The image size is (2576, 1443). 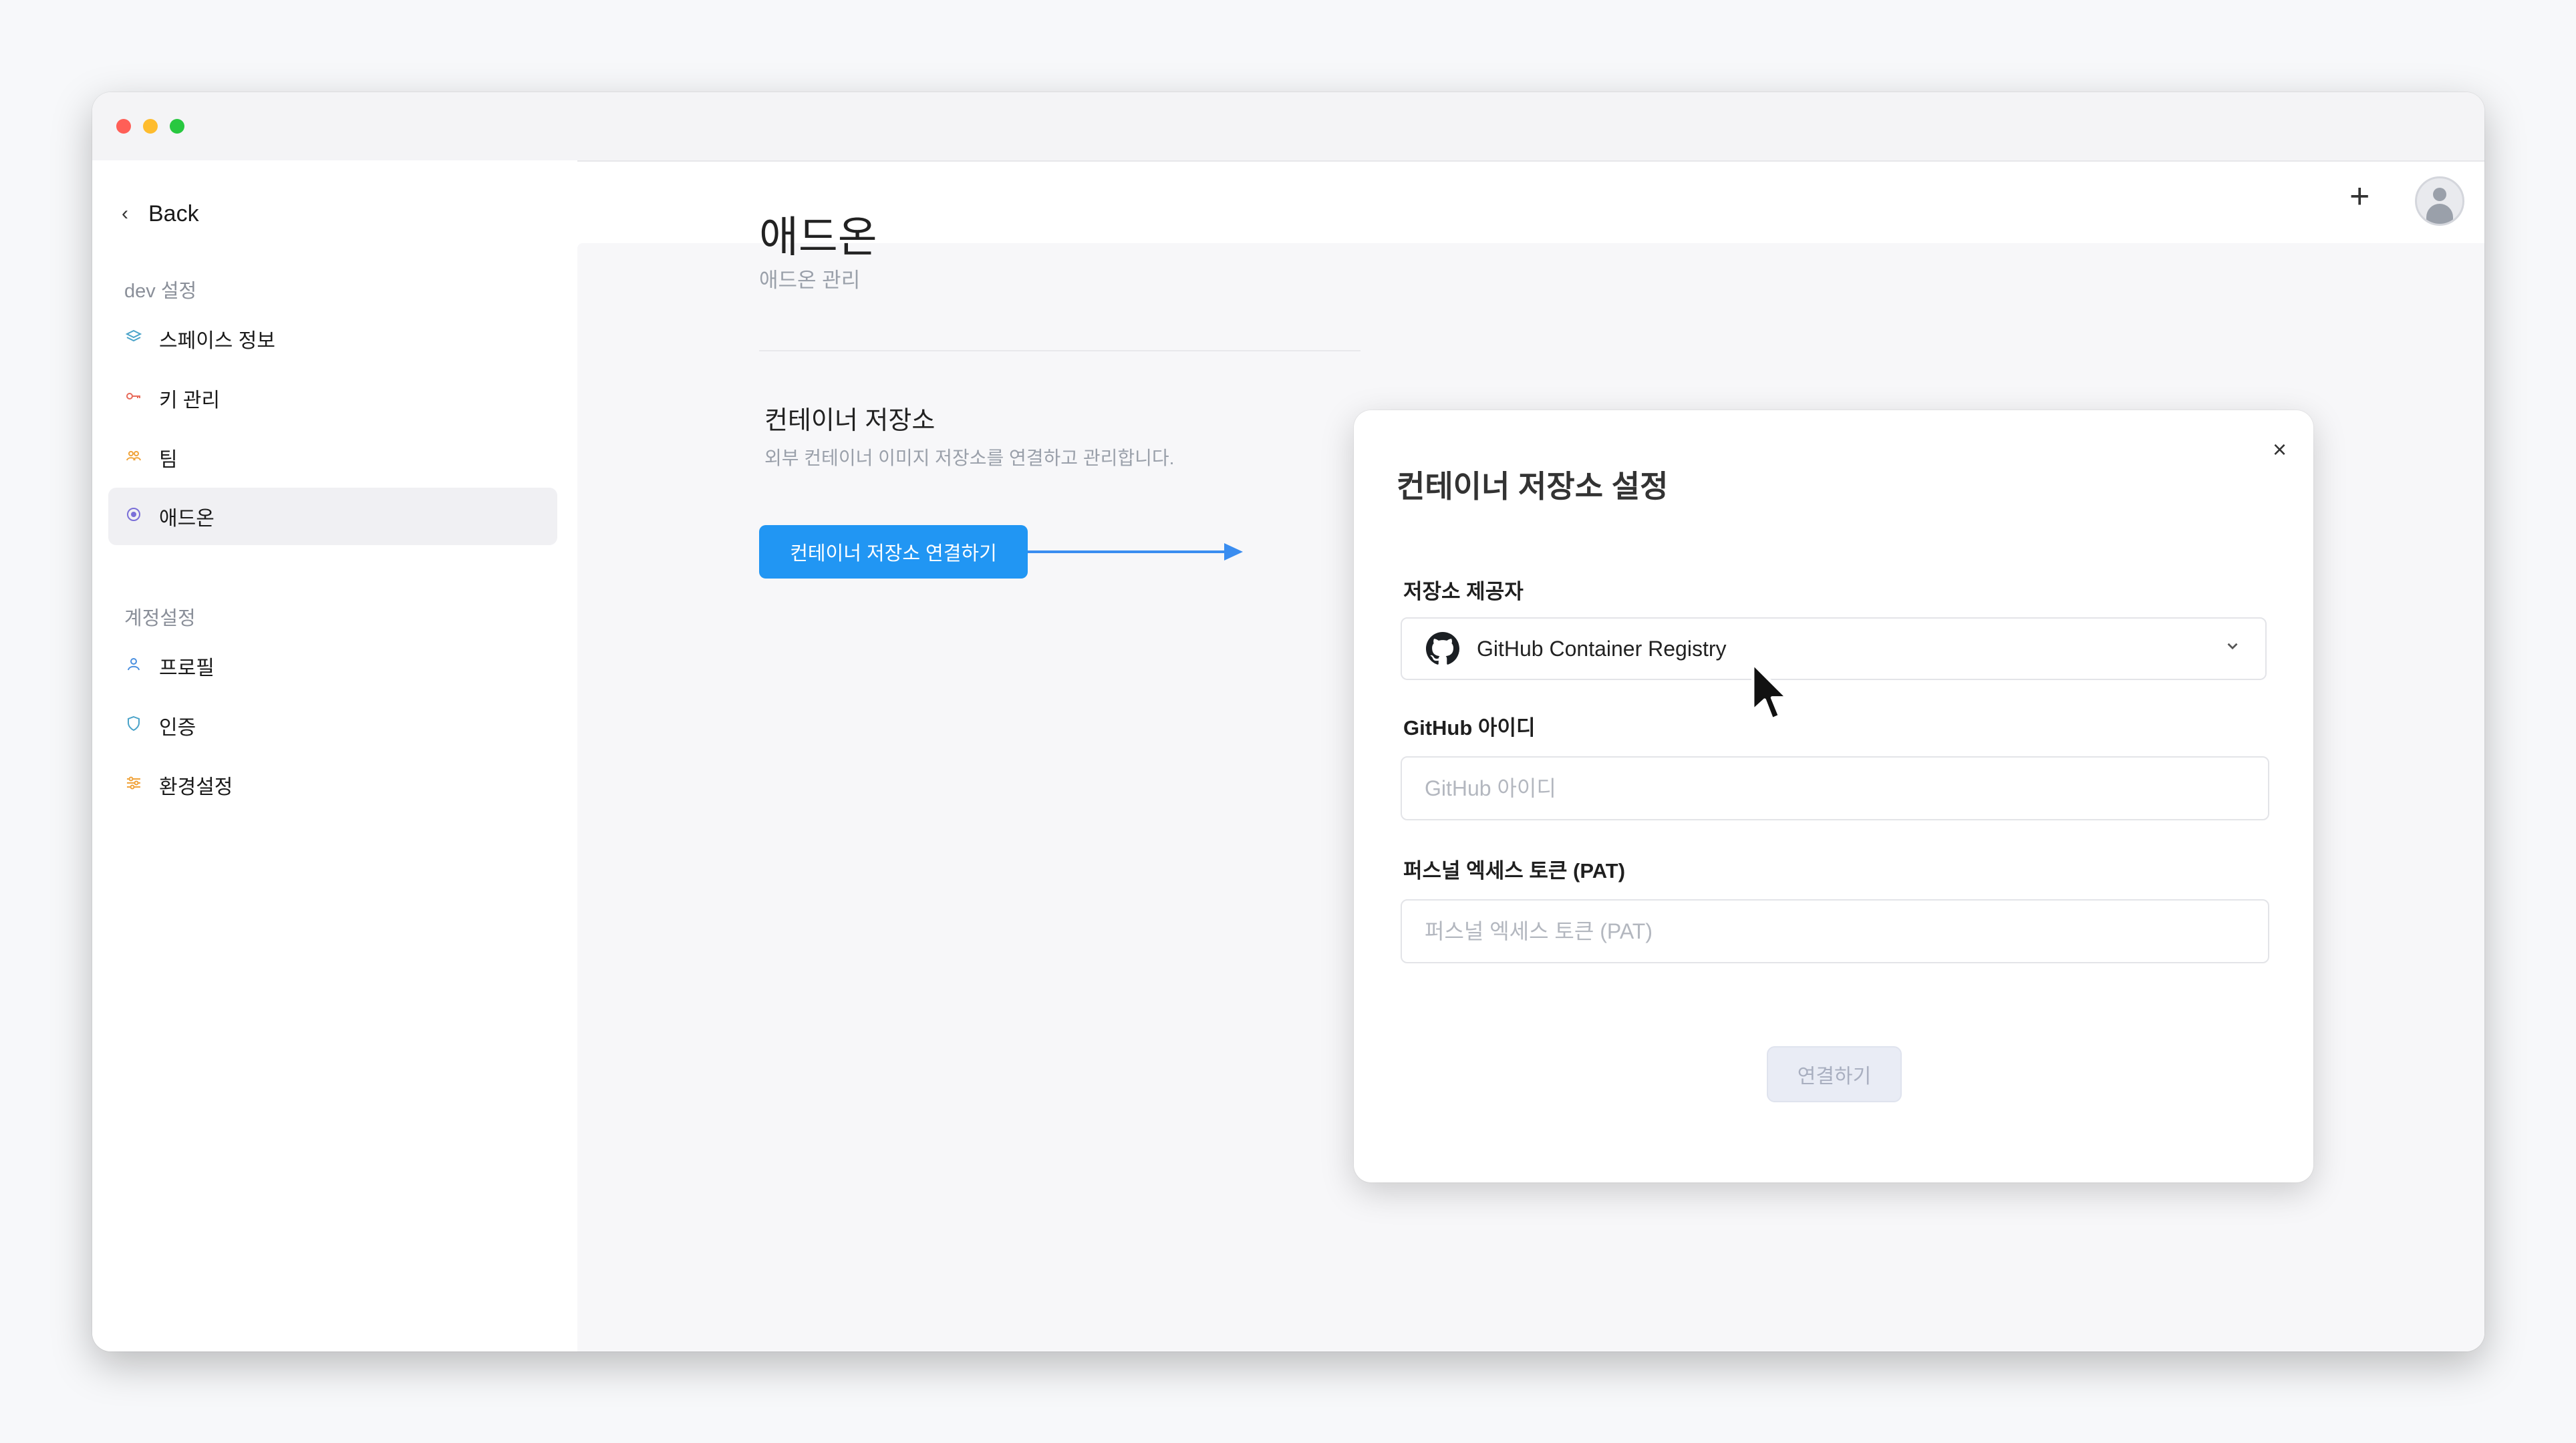 I want to click on arrow-line, so click(x=1127, y=551).